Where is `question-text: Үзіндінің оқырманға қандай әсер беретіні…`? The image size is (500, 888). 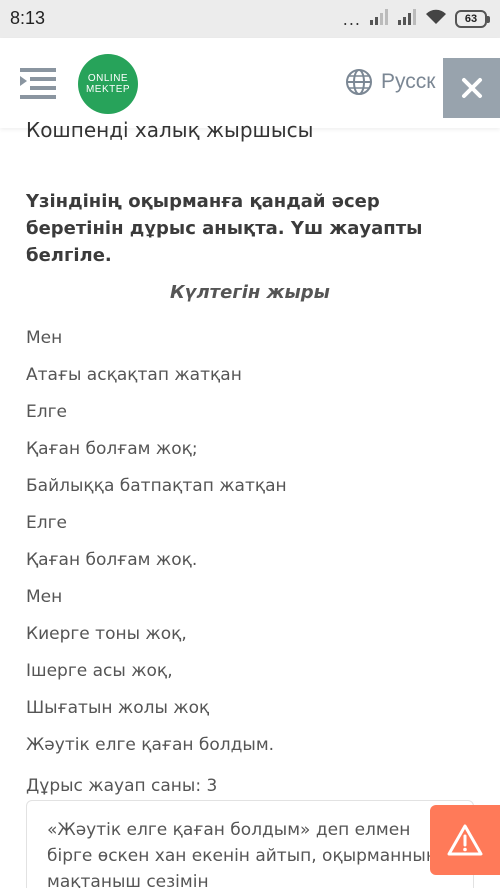 question-text: Үзіндінің оқырманға қандай әсер беретіні… is located at coordinates (224, 228).